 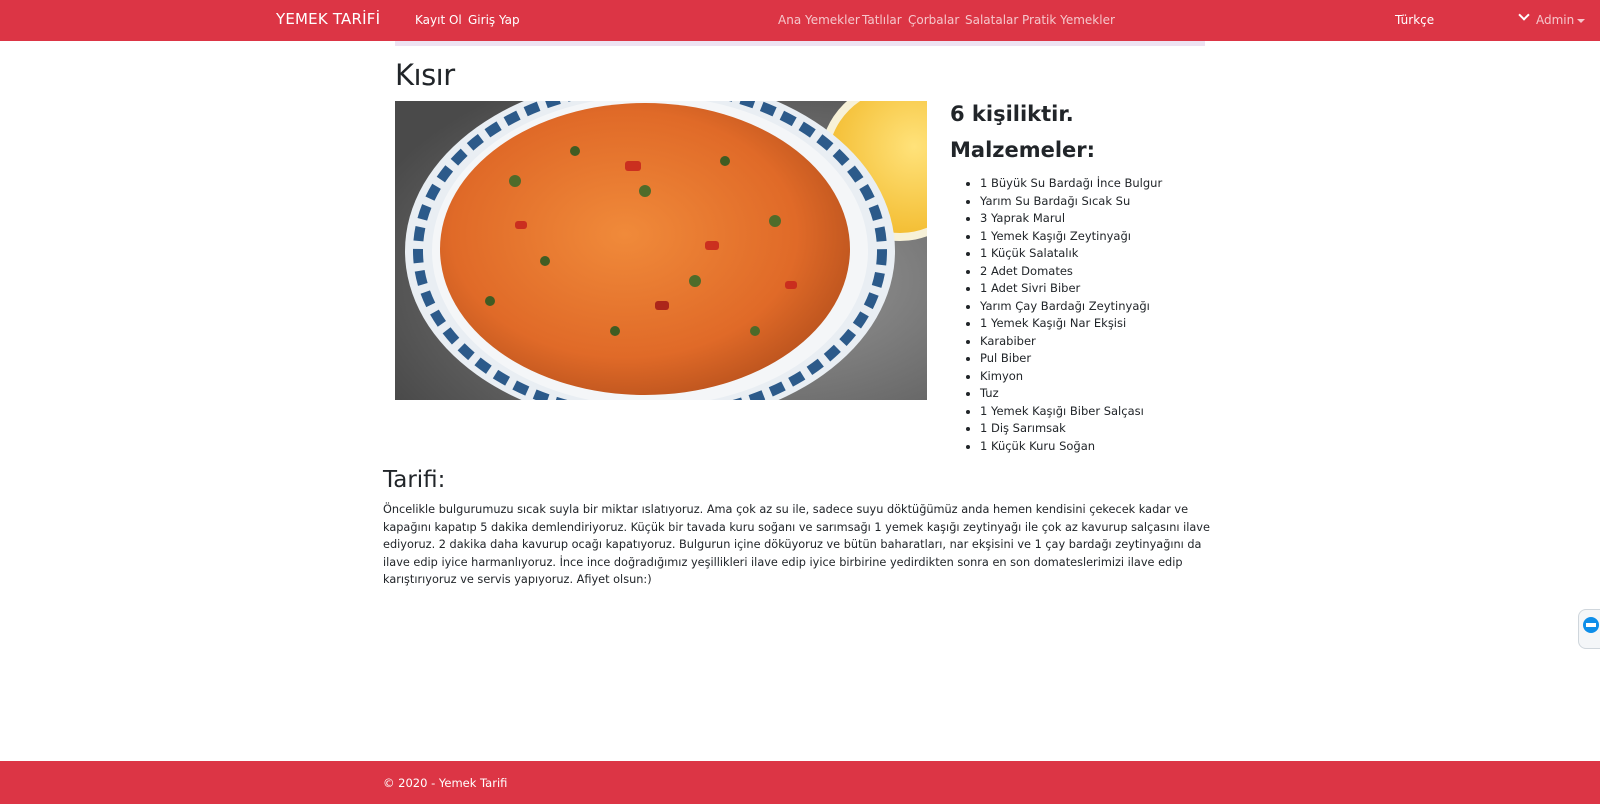 I want to click on ingredient-item: 1 Büyük Su Bardağı İnce Bulgur, so click(x=1071, y=184).